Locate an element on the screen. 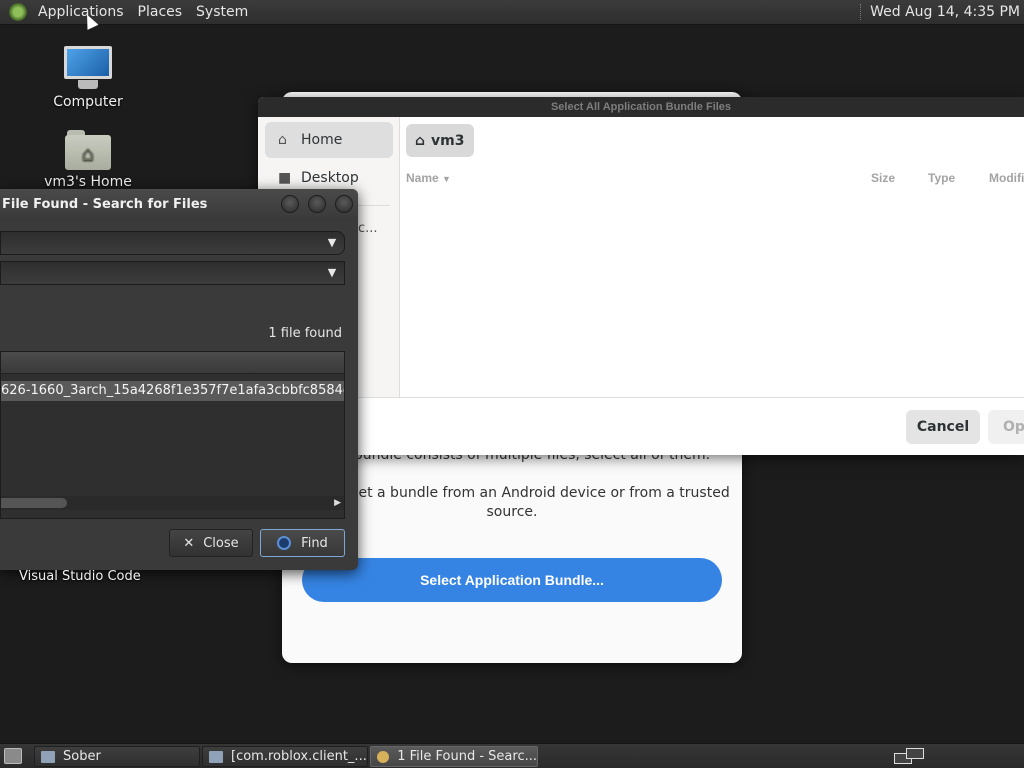 The width and height of the screenshot is (1024, 768). path-label: vm3 is located at coordinates (448, 140).